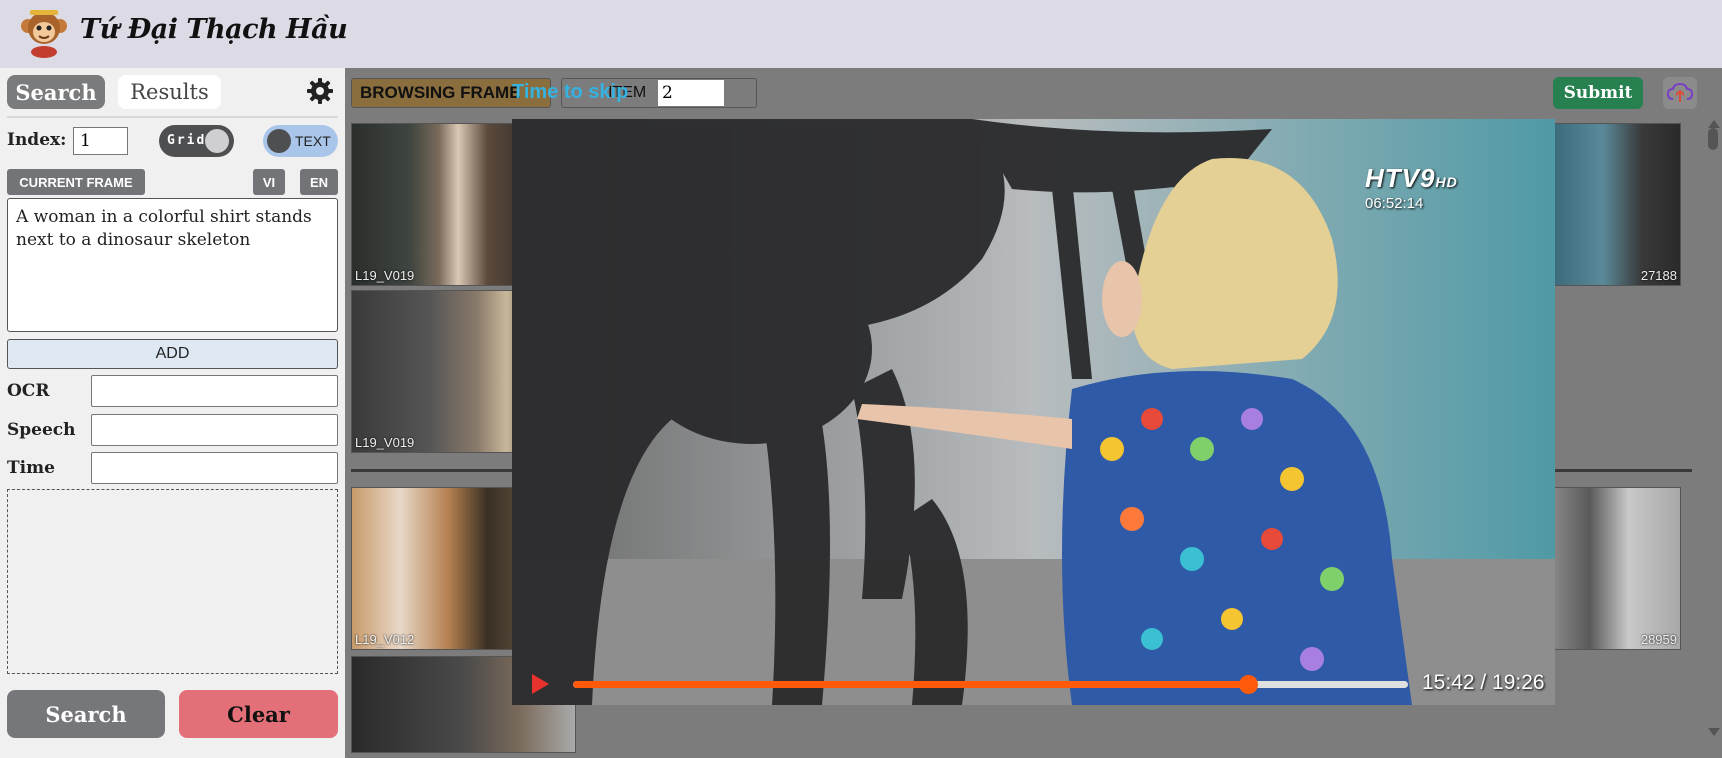 The image size is (1722, 758). I want to click on tab-results: Results, so click(169, 92).